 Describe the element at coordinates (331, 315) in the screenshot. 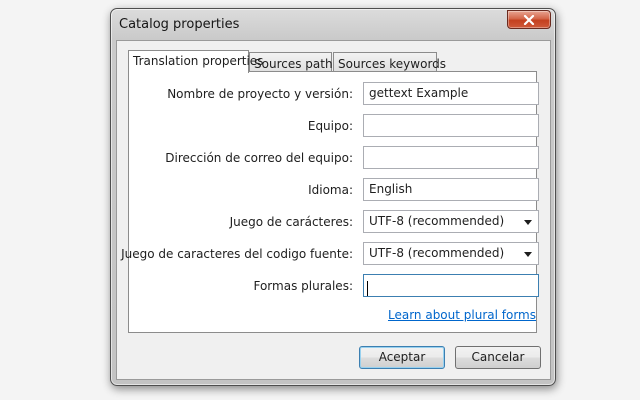

I see `plural-forms-link-row: Learn about plural forms` at that location.